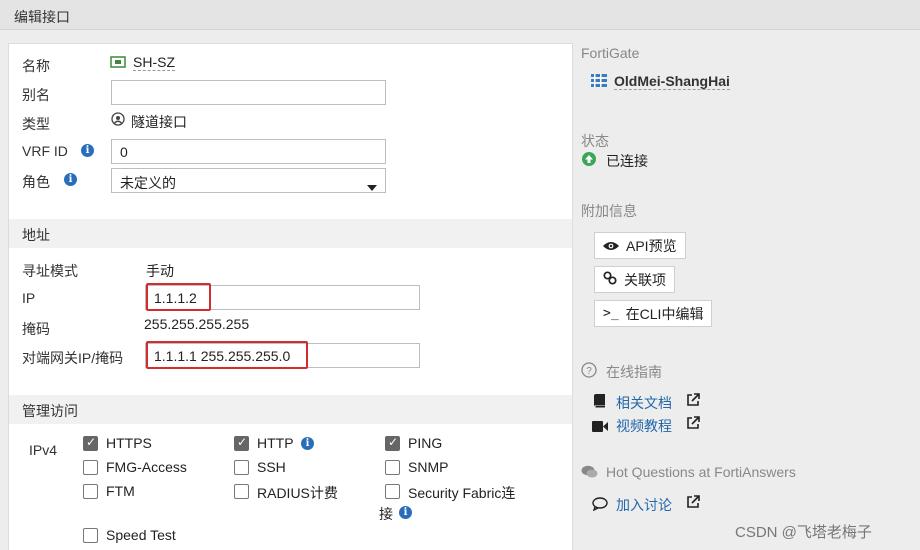 The width and height of the screenshot is (920, 550). Describe the element at coordinates (405, 512) in the screenshot. I see `security-fabric-info-icon: i` at that location.